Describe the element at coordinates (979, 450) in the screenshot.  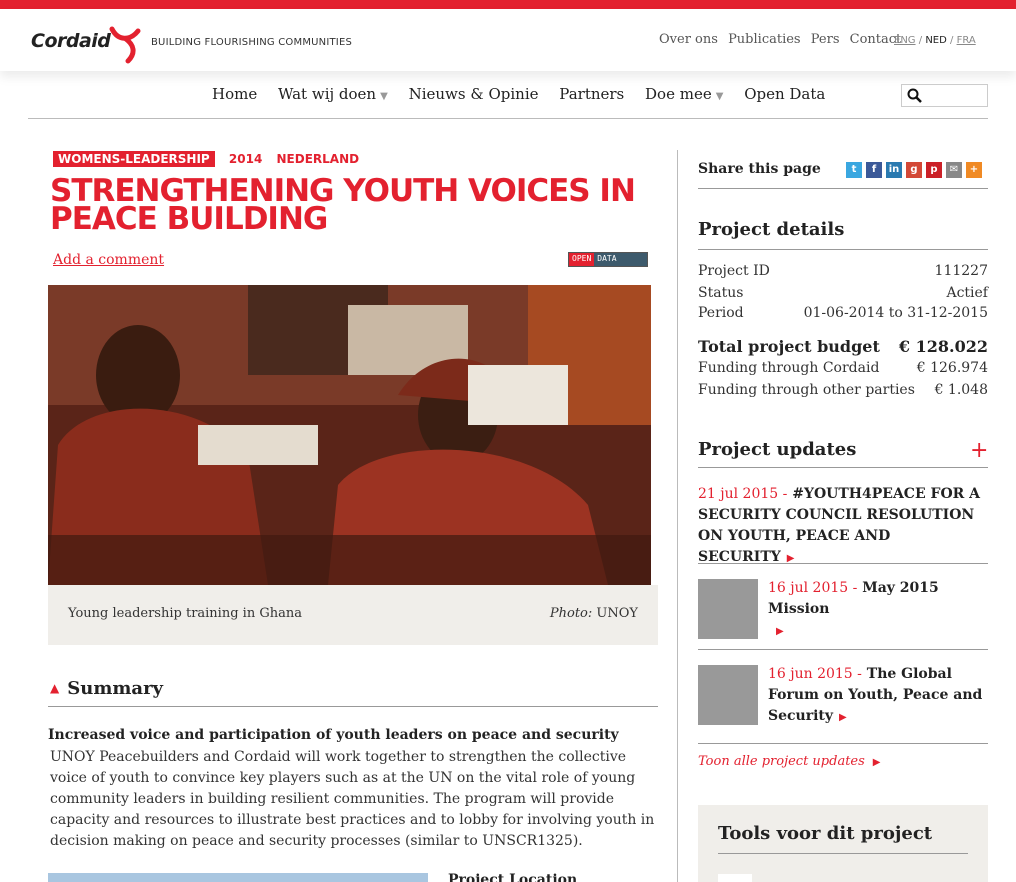
I see `expand-plus-icon: +` at that location.